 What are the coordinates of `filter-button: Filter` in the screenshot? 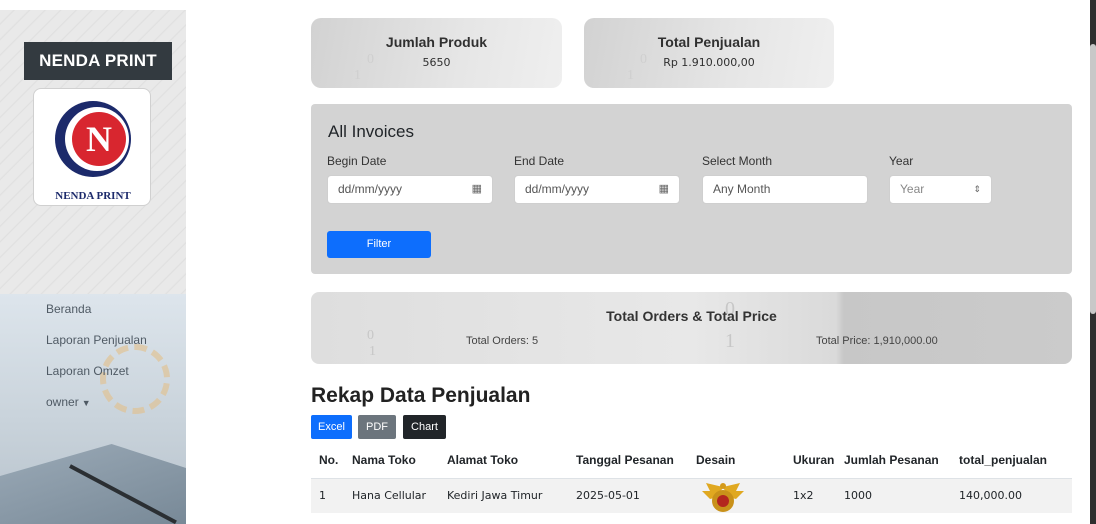 It's located at (379, 244).